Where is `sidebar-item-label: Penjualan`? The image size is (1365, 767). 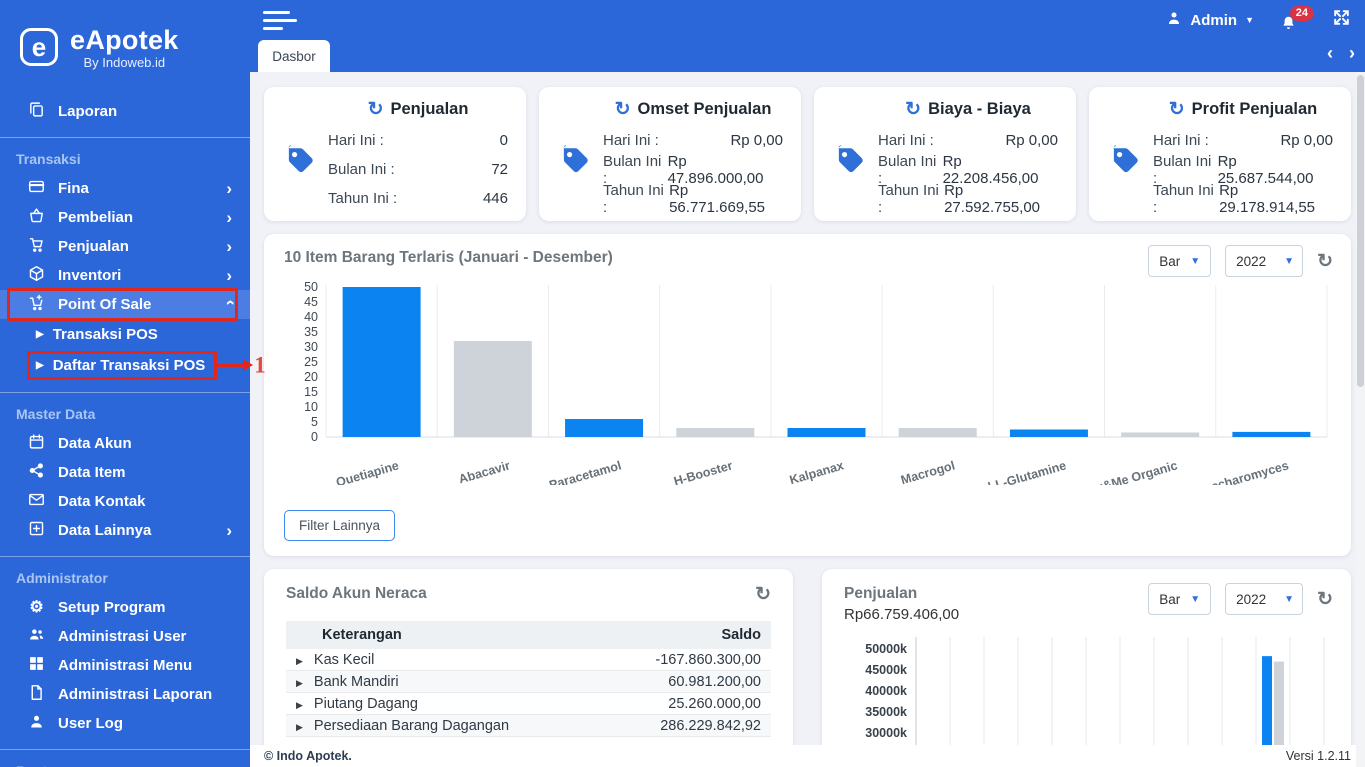 sidebar-item-label: Penjualan is located at coordinates (93, 246).